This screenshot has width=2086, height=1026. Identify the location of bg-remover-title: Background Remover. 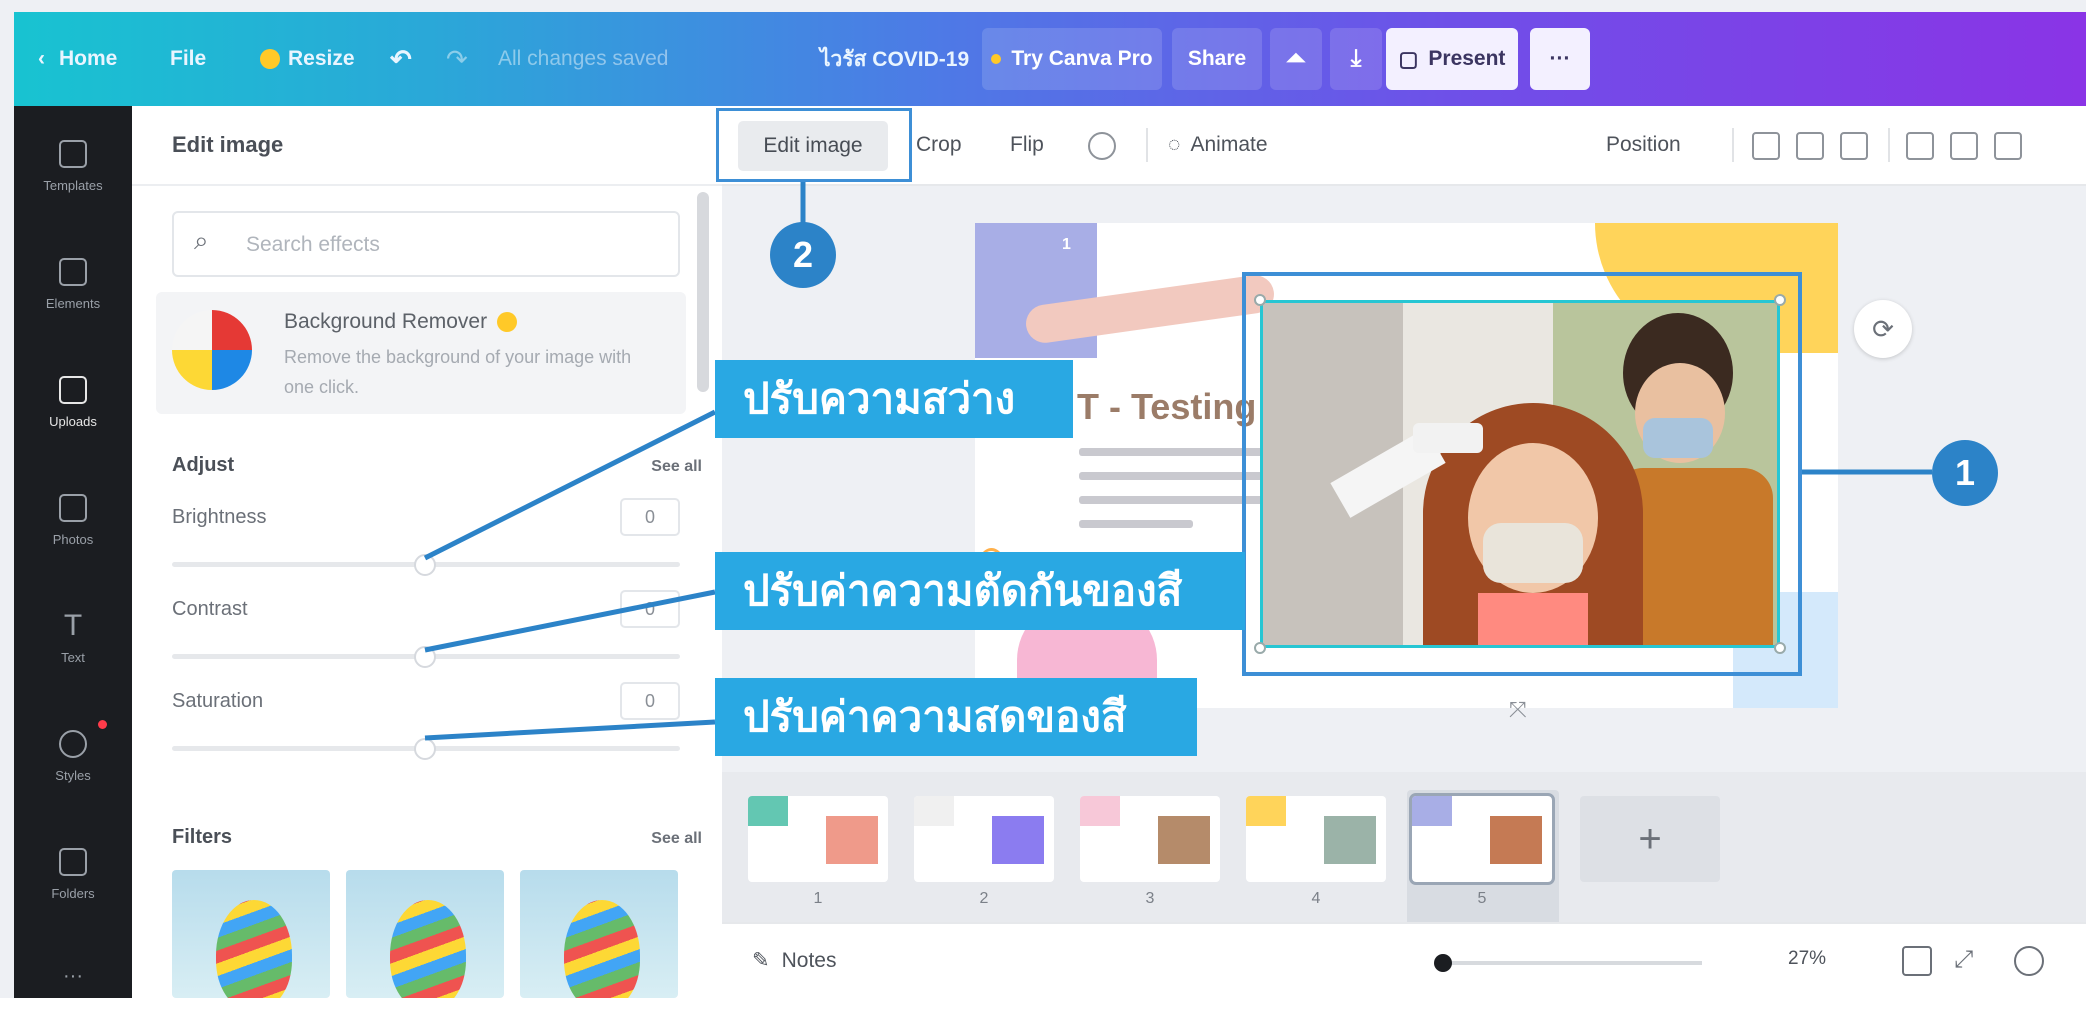
(401, 322).